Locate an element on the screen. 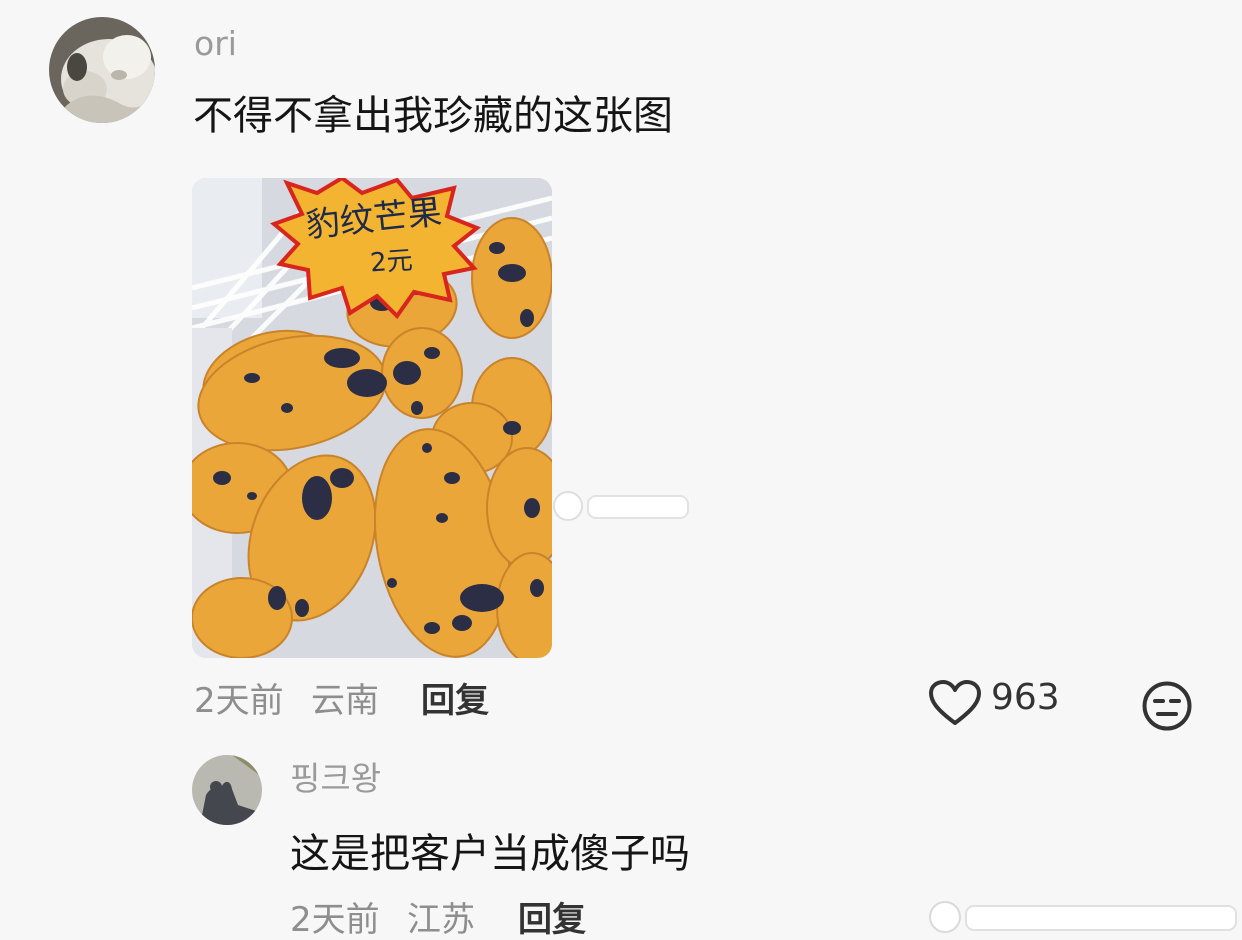  username: ori is located at coordinates (215, 43).